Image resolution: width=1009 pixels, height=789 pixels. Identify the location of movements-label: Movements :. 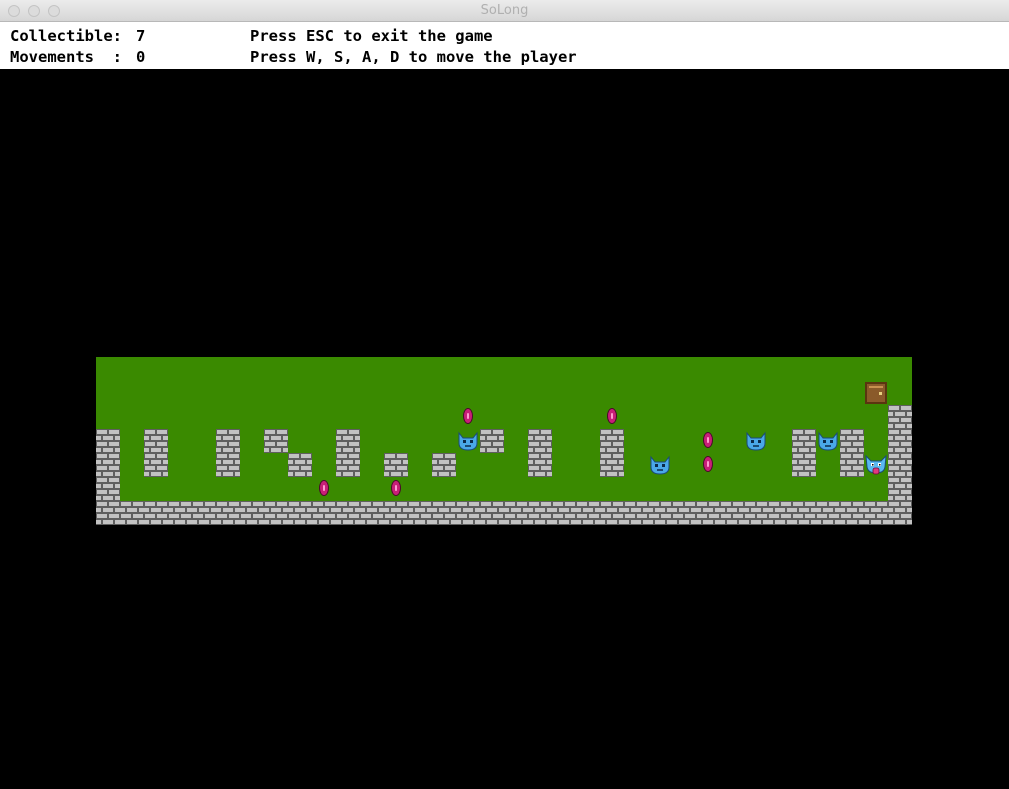
(66, 57).